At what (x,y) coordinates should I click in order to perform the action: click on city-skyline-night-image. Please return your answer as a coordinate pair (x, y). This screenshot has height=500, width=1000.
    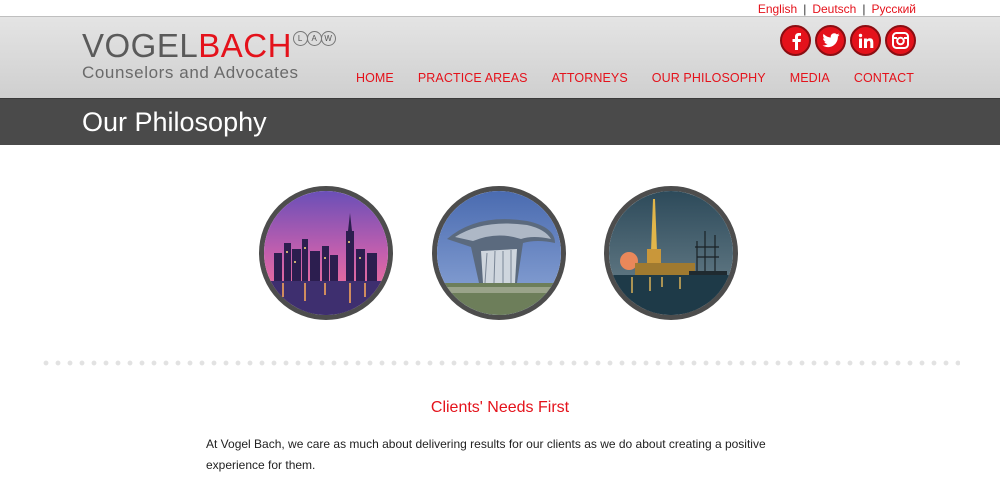
    Looking at the image, I should click on (326, 253).